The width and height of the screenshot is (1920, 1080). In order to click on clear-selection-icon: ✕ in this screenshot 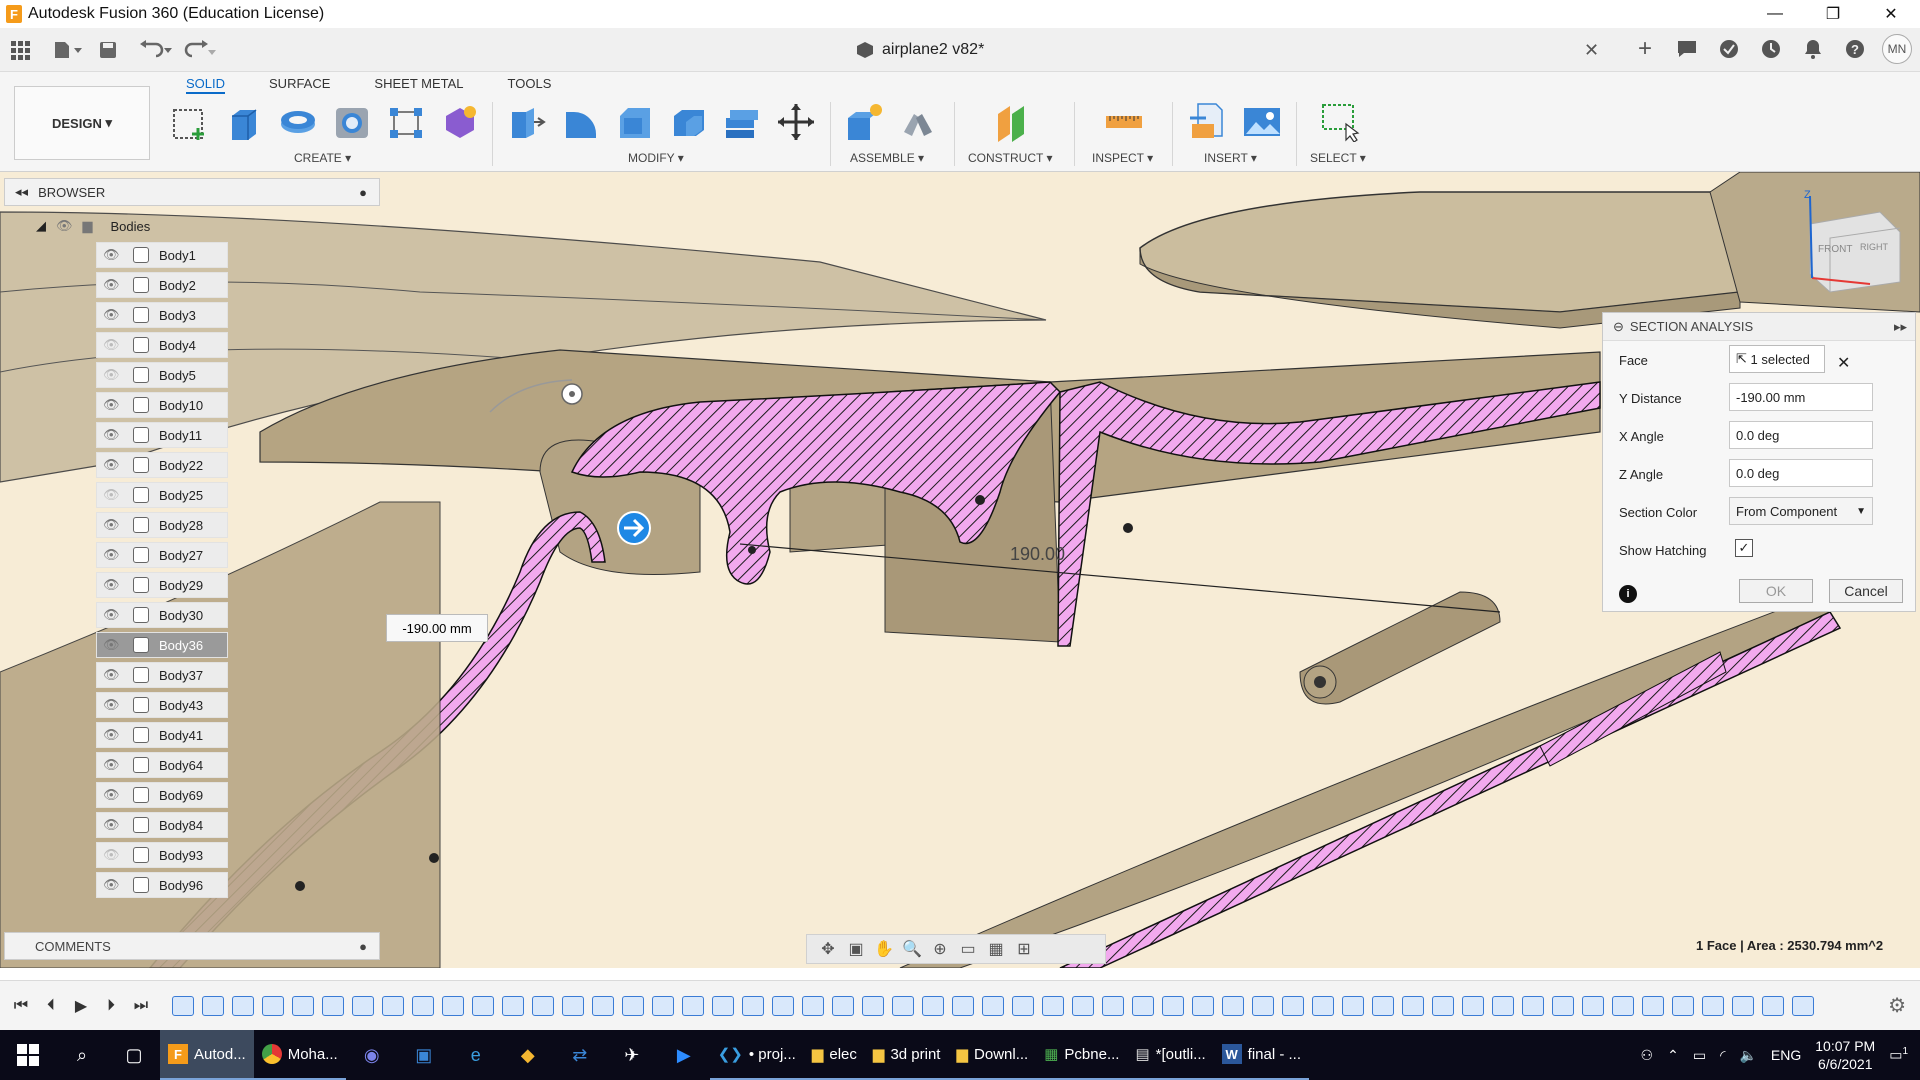, I will do `click(1843, 363)`.